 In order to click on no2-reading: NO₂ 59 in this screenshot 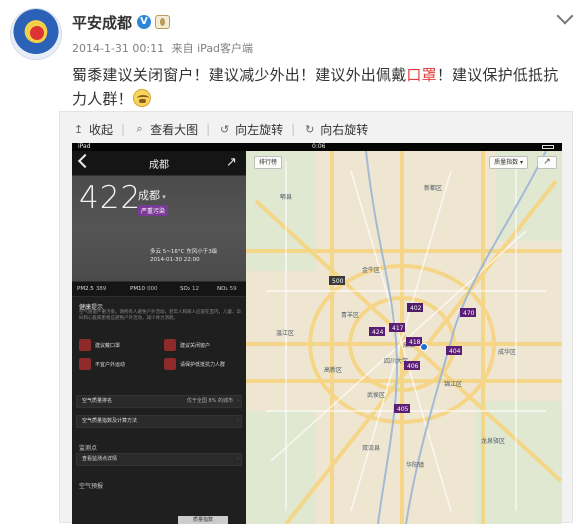, I will do `click(227, 289)`.